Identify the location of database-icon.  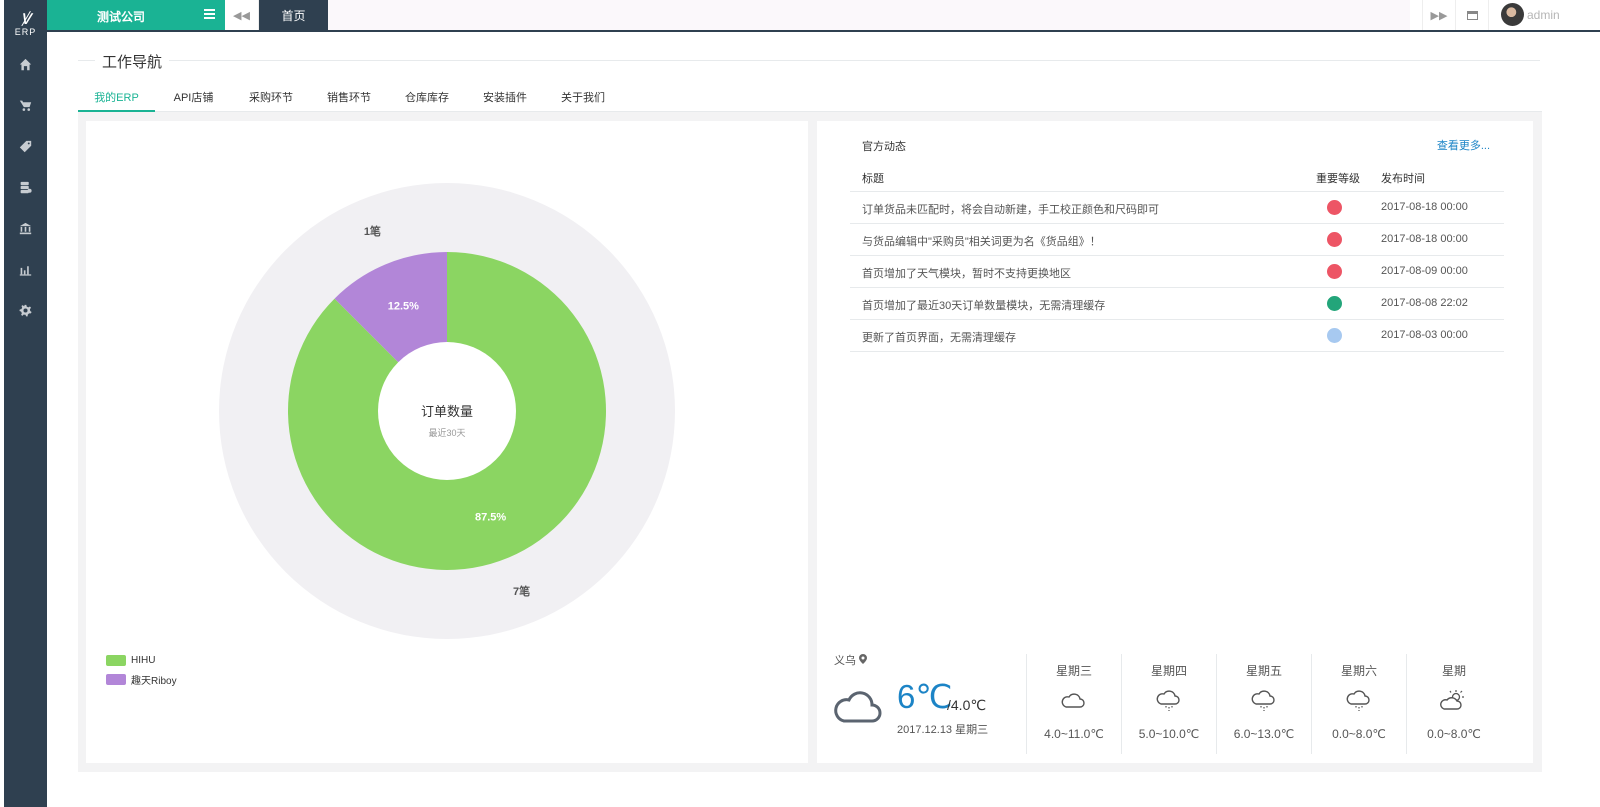
(26, 187).